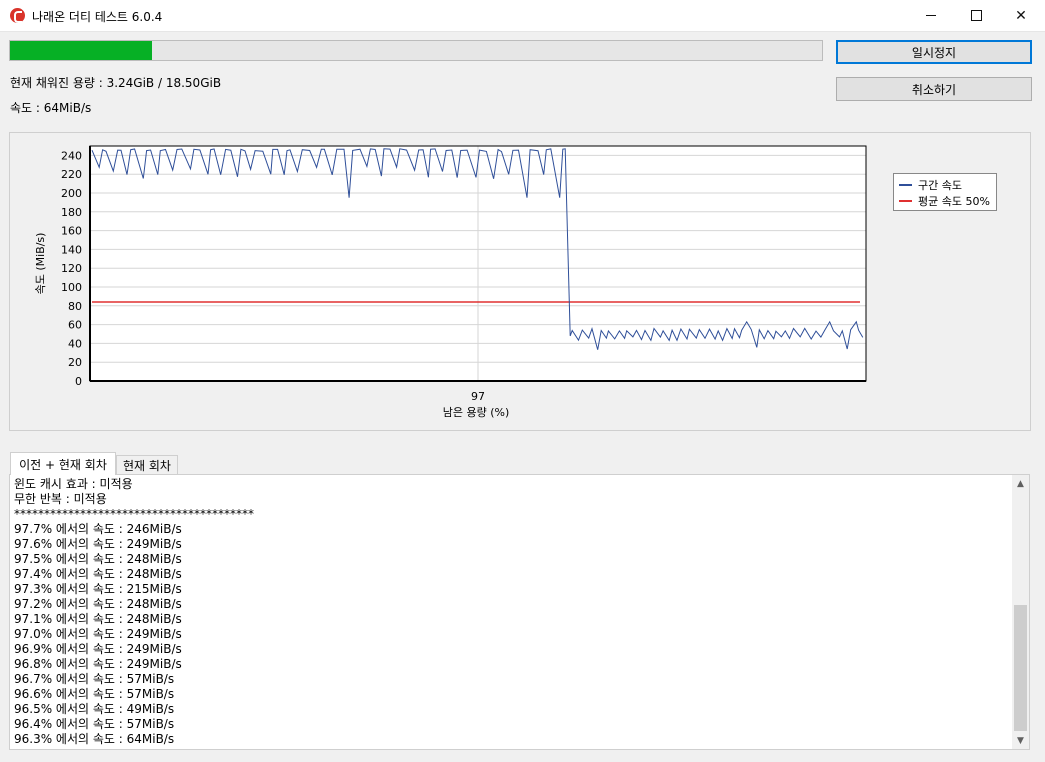 This screenshot has height=762, width=1045. What do you see at coordinates (94, 709) in the screenshot?
I see `log-line: 96.5% 에서의 속도 : 49MiB/s` at bounding box center [94, 709].